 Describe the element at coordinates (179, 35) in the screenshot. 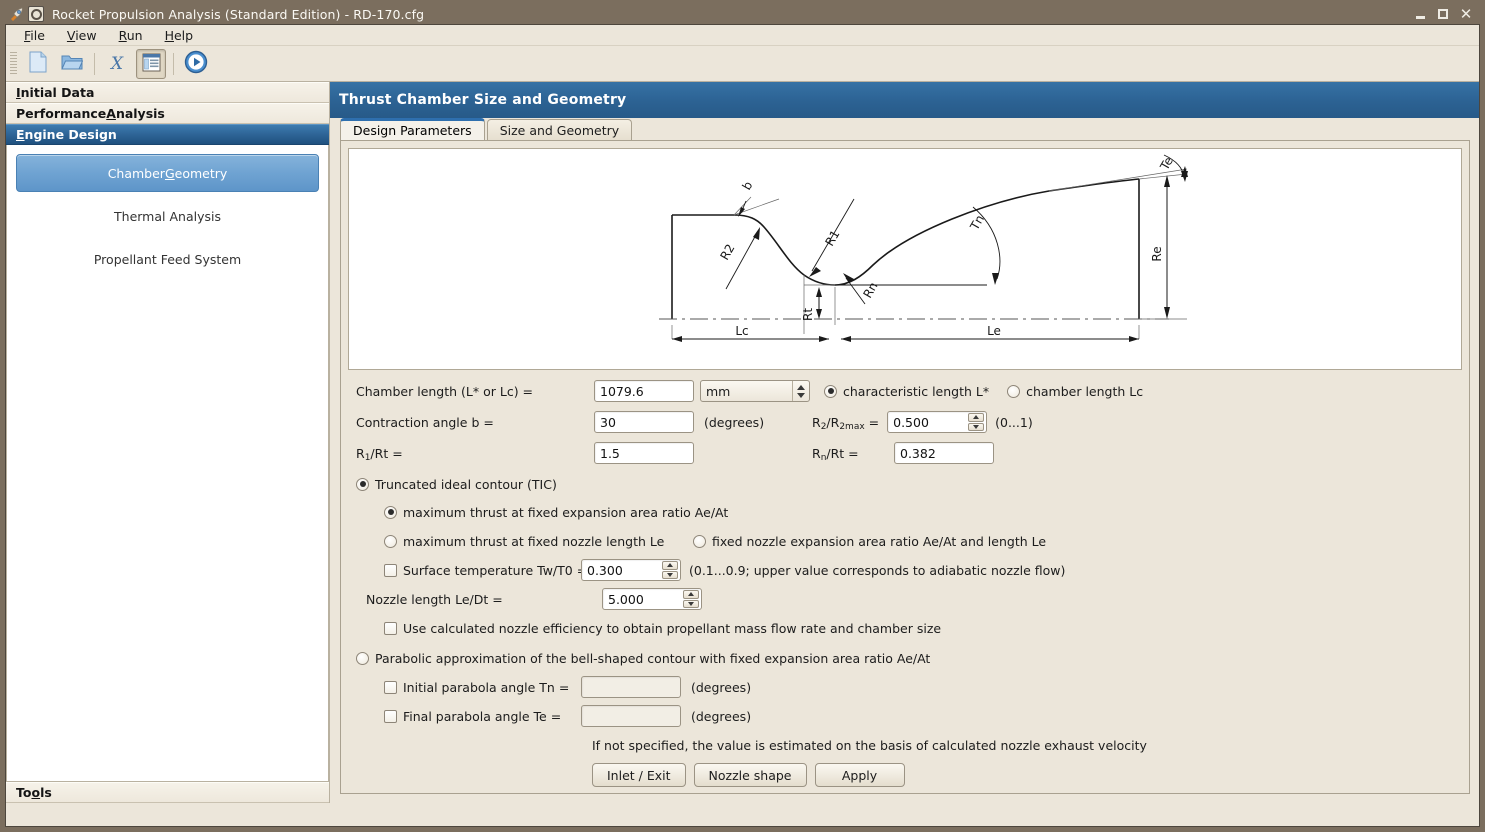

I see `menu-help: Help` at that location.